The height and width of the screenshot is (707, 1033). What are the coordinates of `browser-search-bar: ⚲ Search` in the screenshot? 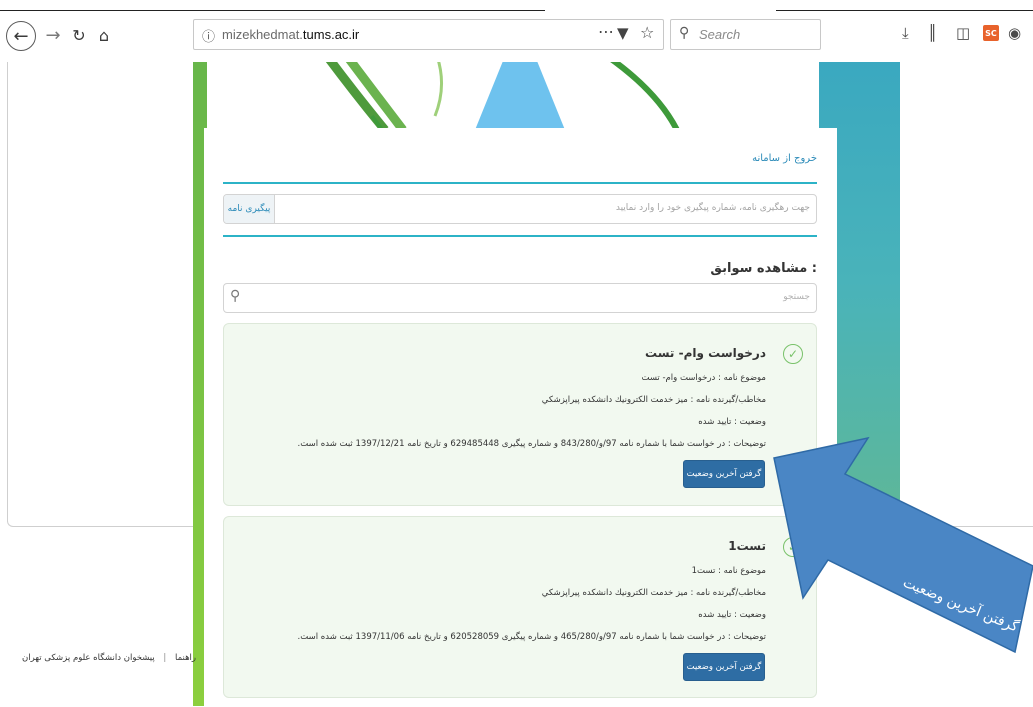 It's located at (745, 34).